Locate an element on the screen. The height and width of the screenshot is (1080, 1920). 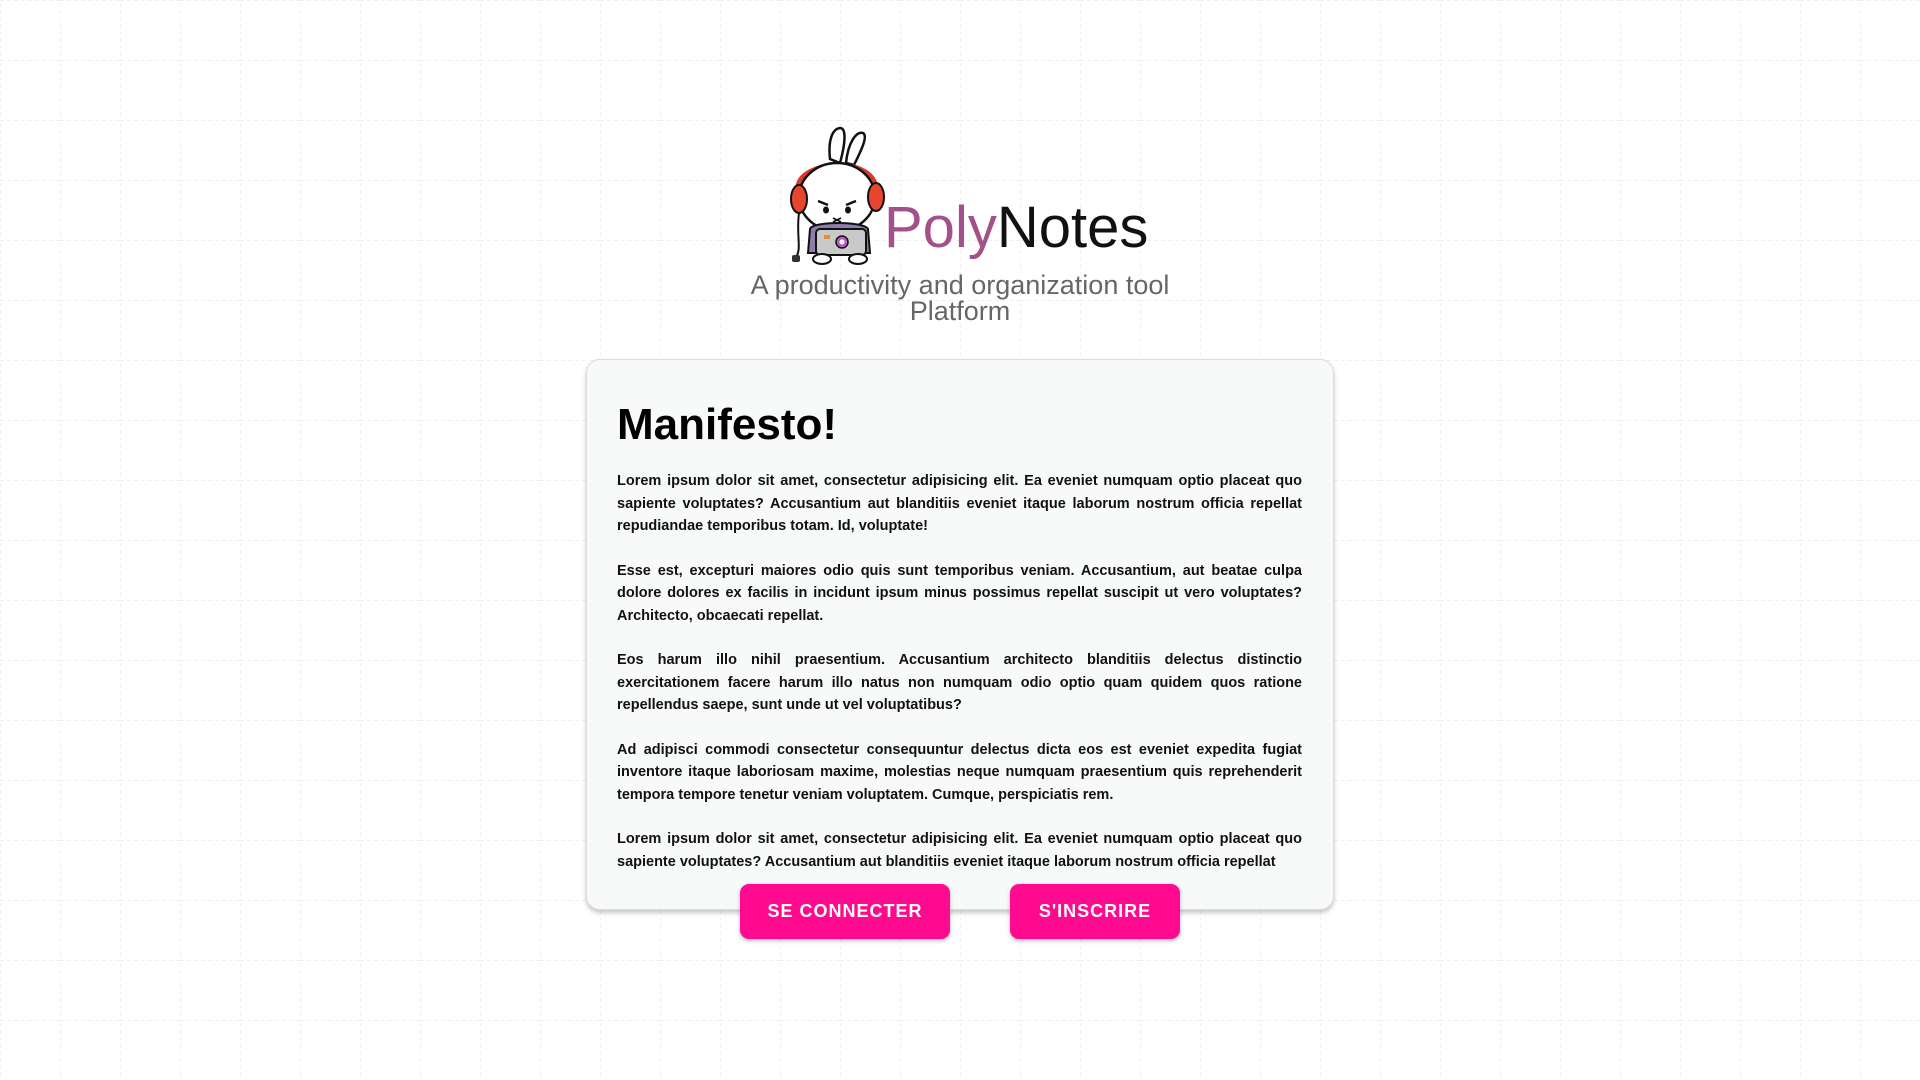
brand-name: PolyNotes is located at coordinates (1016, 228).